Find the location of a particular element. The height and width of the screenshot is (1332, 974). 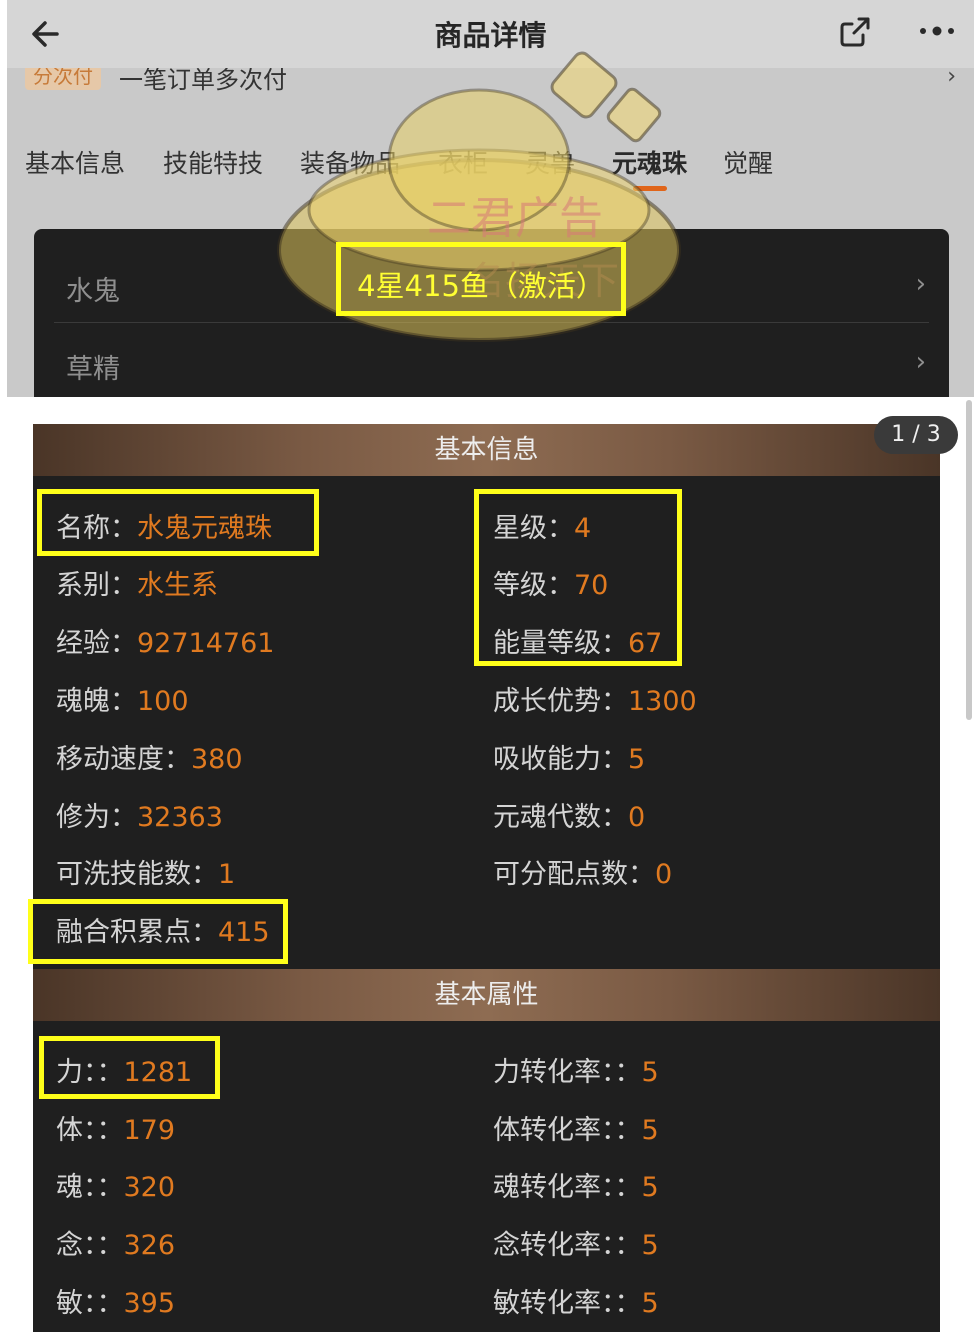

attr-strength-rate: 力转化率：：5 is located at coordinates (576, 1072).